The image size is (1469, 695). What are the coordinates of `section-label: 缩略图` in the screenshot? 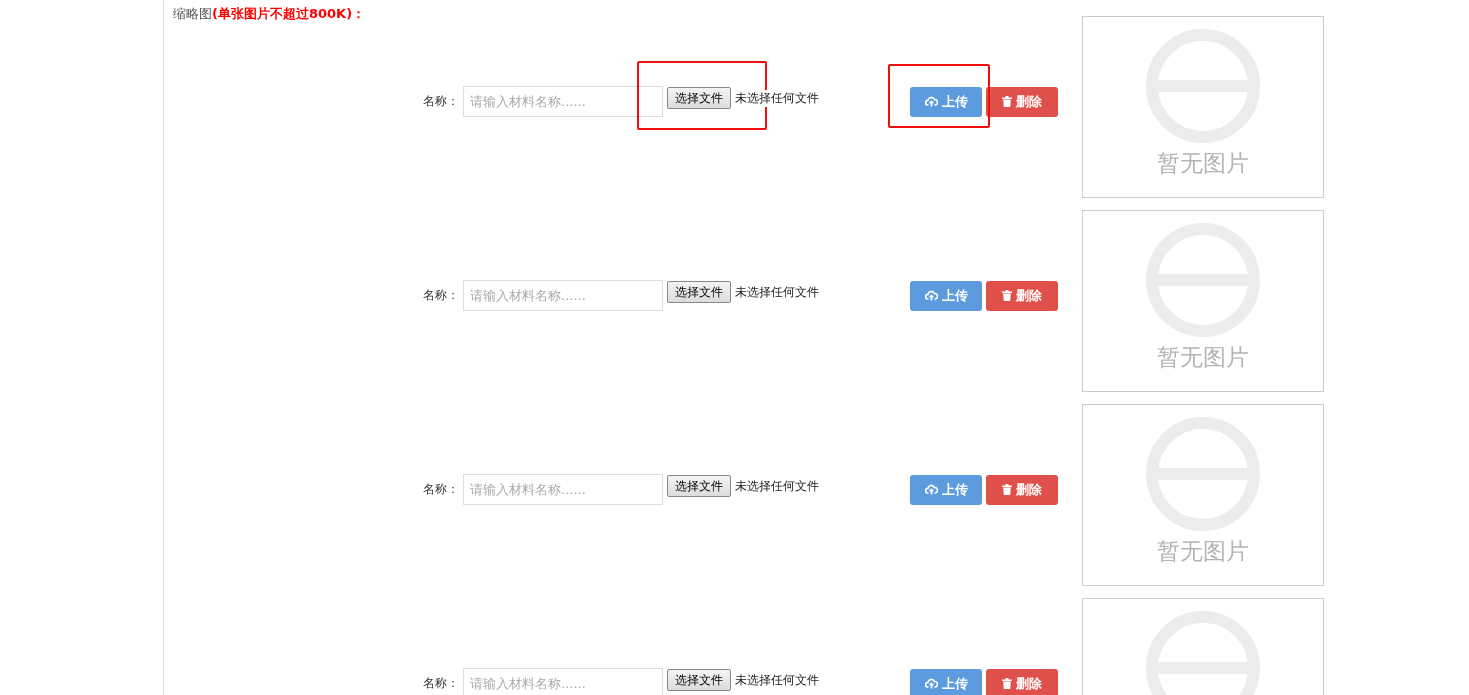 It's located at (192, 13).